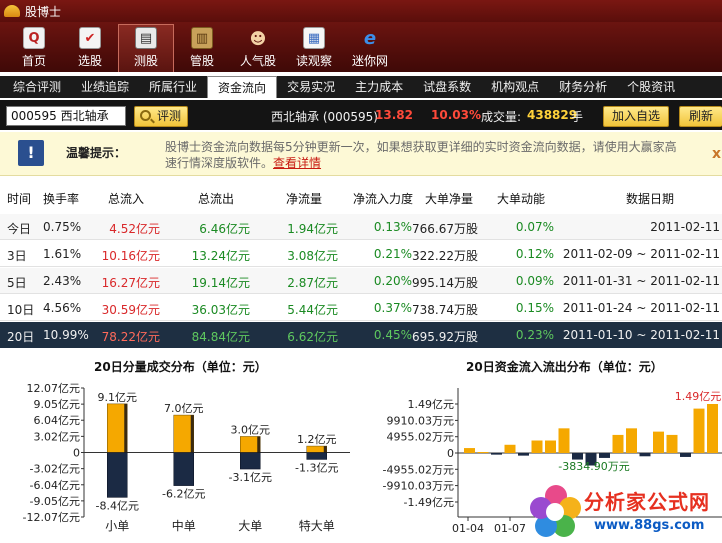 Image resolution: width=722 pixels, height=543 pixels. Describe the element at coordinates (54, 388) in the screenshot. I see `y-tick-label: 12.07亿元` at that location.